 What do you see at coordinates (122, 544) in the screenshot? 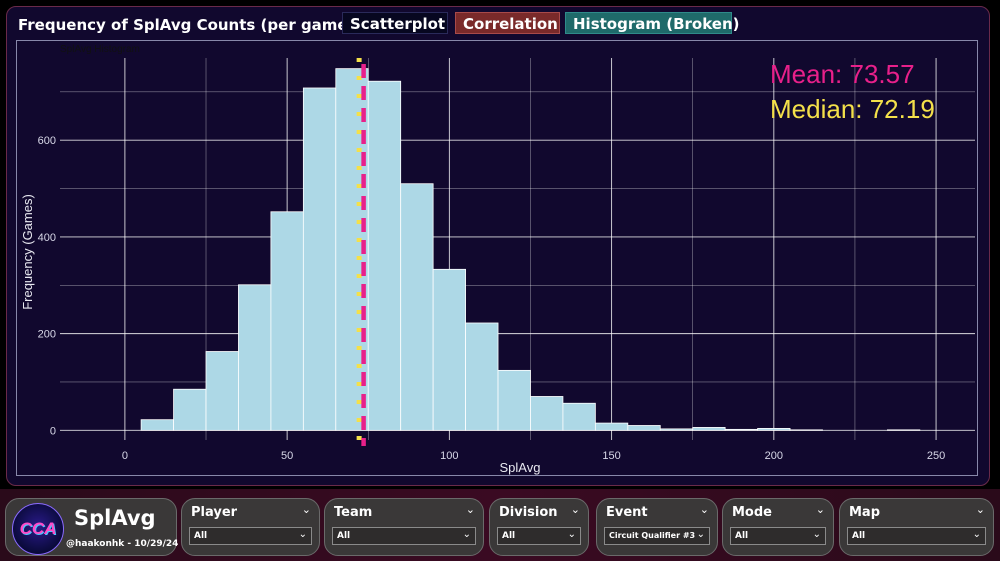
I see `brand-subtitle: @haakonhk - 10/29/24` at bounding box center [122, 544].